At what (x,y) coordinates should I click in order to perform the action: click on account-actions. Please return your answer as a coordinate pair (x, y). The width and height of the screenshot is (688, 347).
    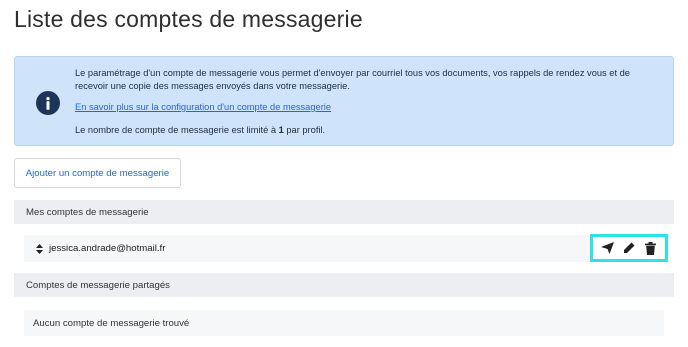
    Looking at the image, I should click on (629, 248).